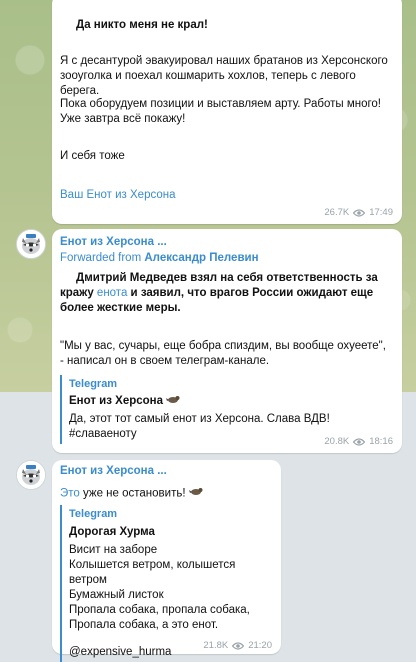  I want to click on message-meta: 20.8K 18:16, so click(358, 441).